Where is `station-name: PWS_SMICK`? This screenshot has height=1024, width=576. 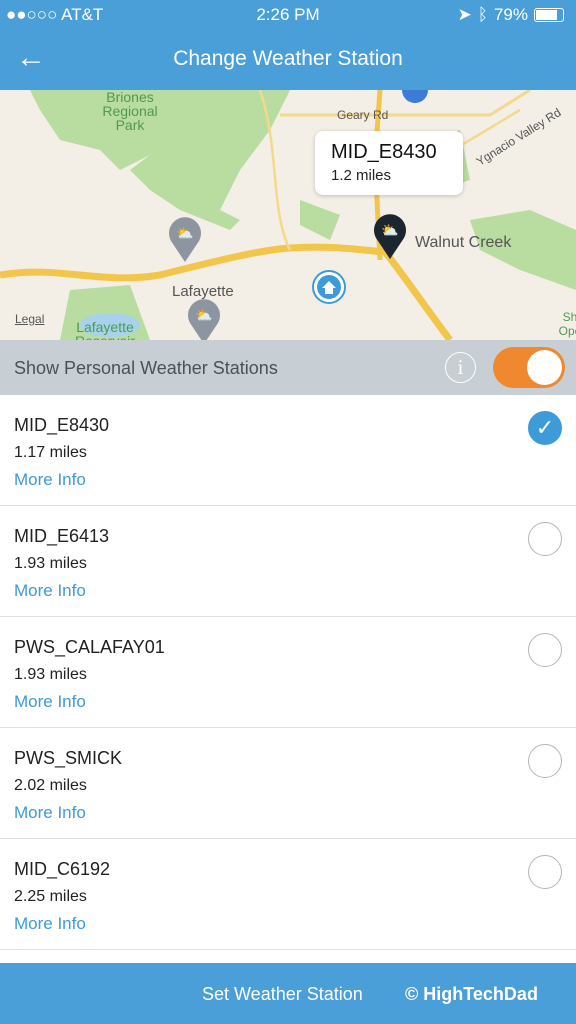 station-name: PWS_SMICK is located at coordinates (68, 758).